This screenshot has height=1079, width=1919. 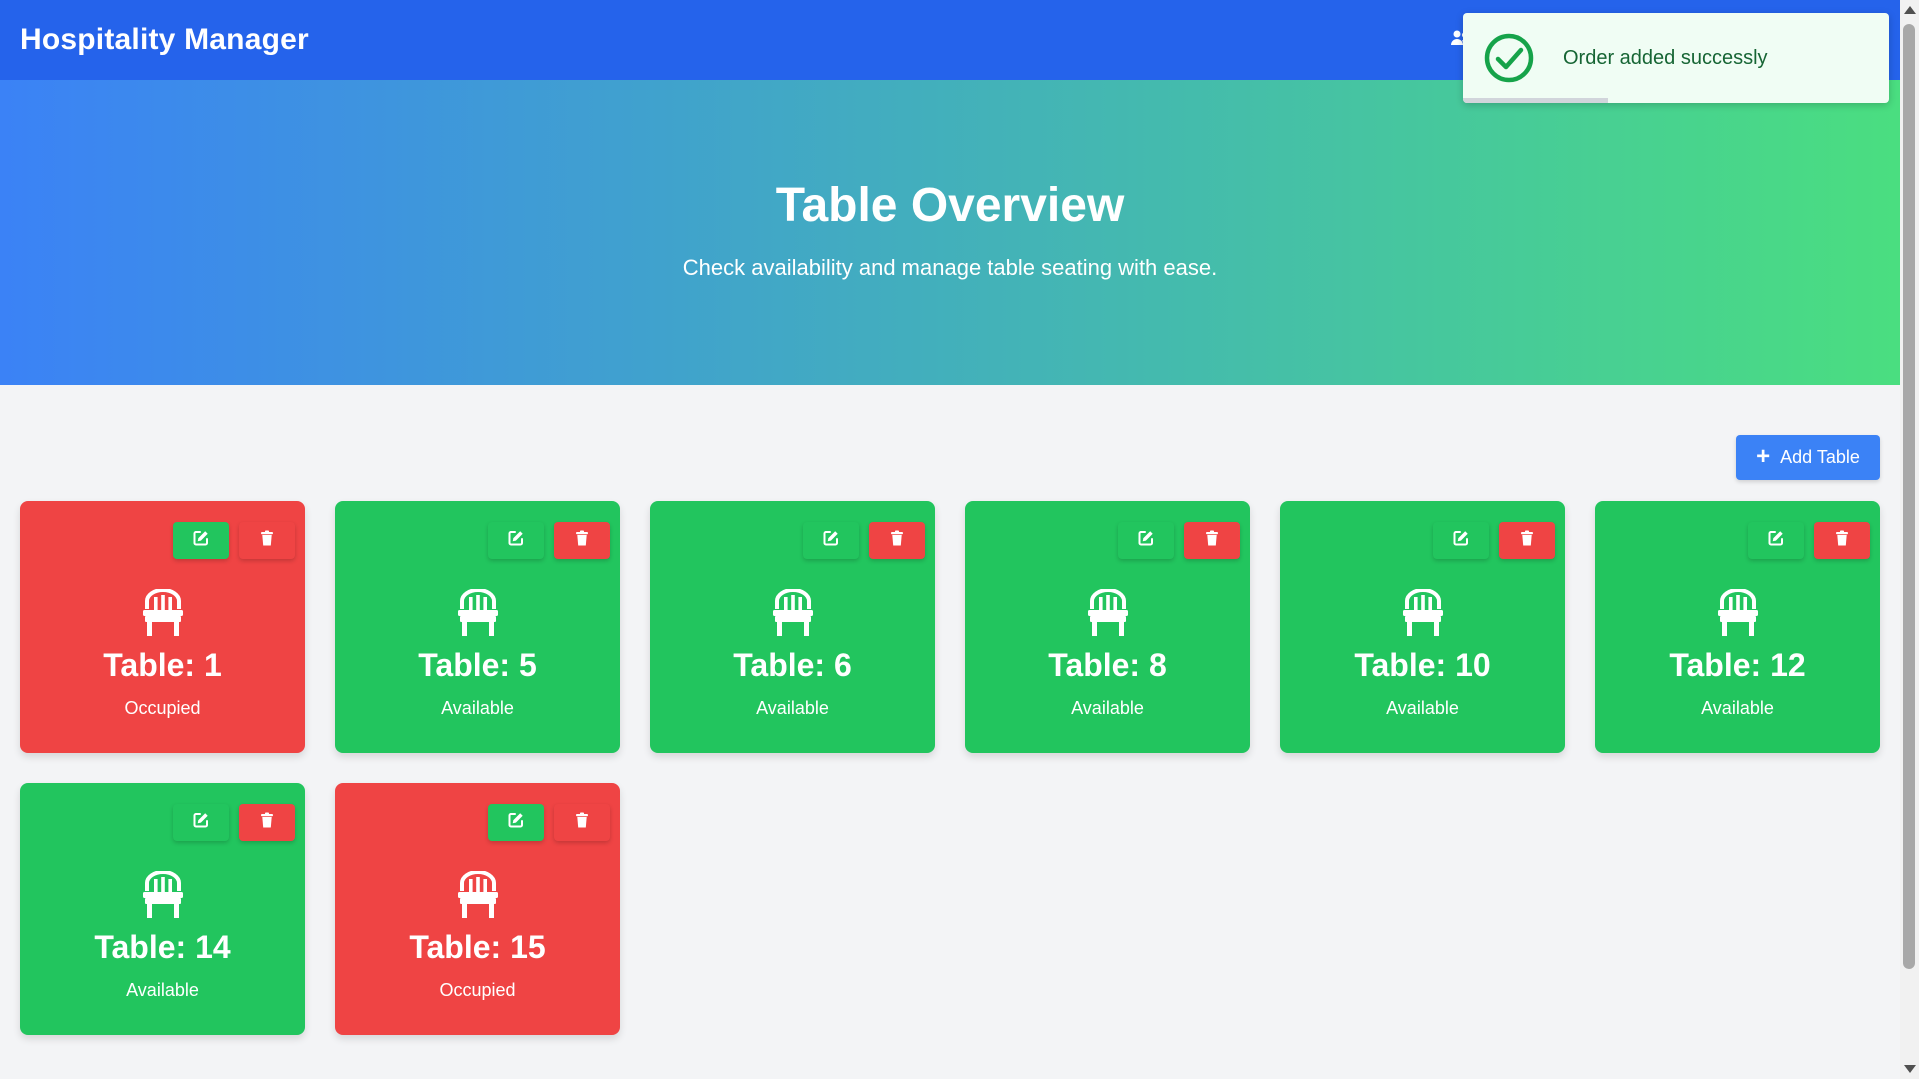 What do you see at coordinates (1909, 496) in the screenshot?
I see `scrollbar-thumb` at bounding box center [1909, 496].